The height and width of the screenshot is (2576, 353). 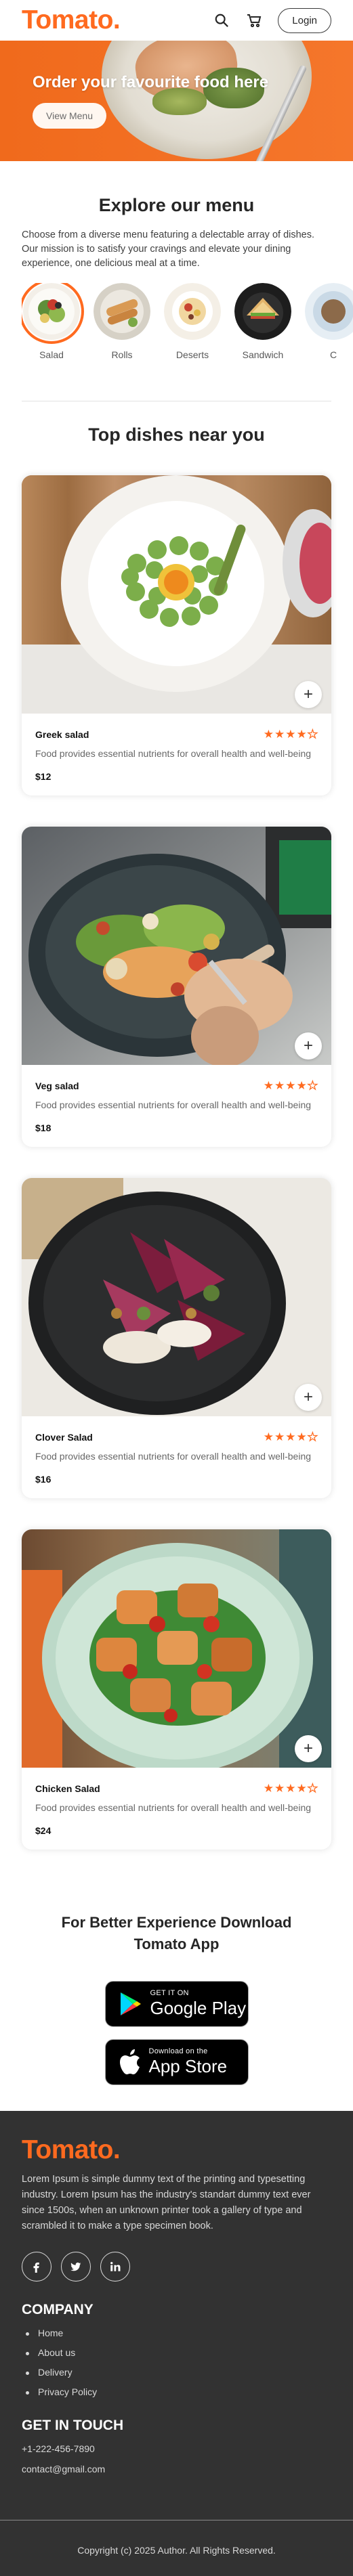 I want to click on menu-item-rolls: Rolls, so click(x=122, y=321).